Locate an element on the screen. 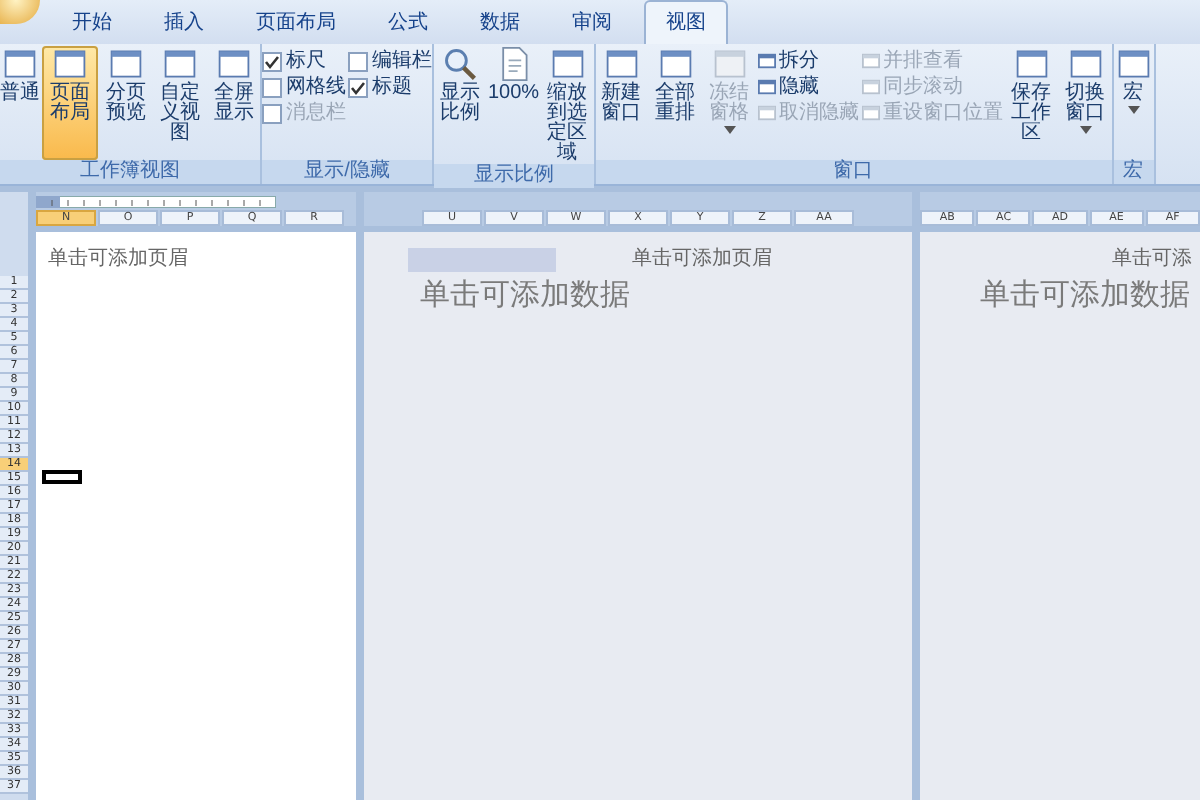  checkbox: 标尺 is located at coordinates (304, 61).